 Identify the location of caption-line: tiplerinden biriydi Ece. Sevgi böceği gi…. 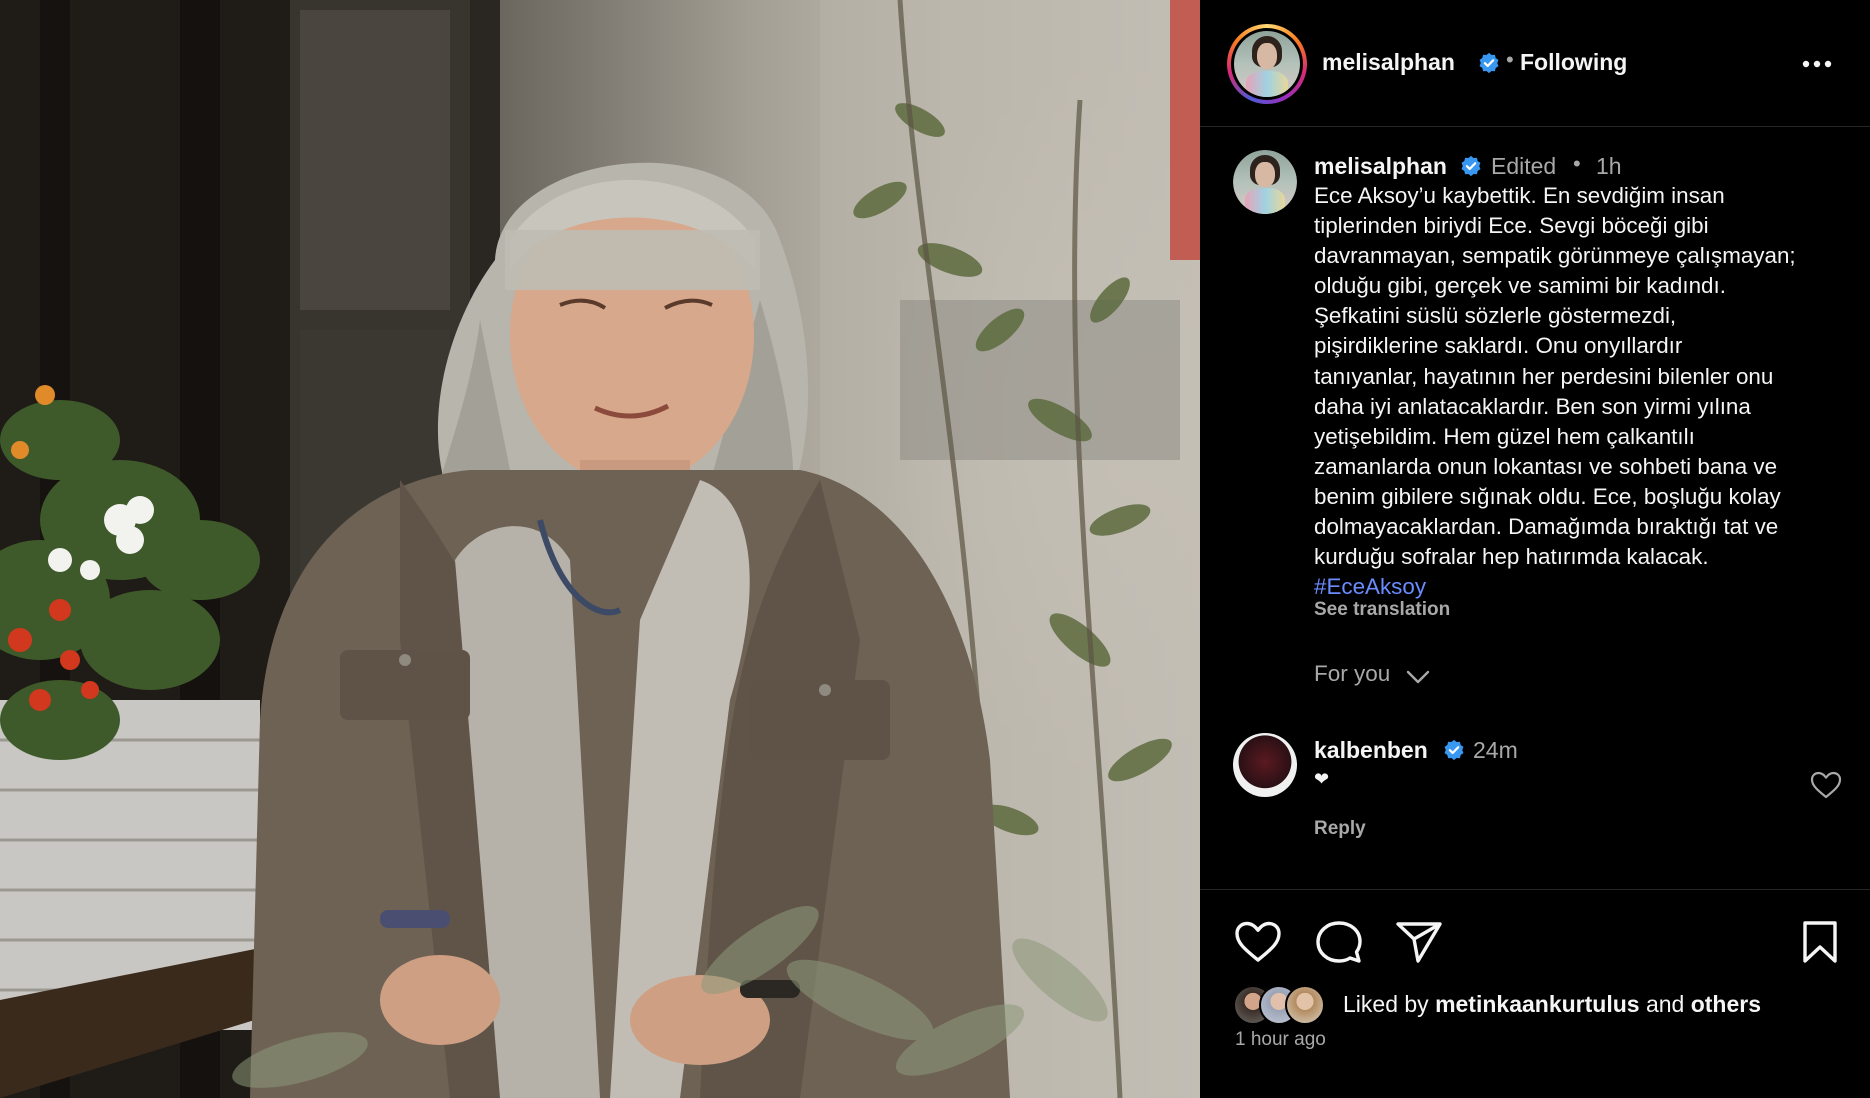
(1511, 226).